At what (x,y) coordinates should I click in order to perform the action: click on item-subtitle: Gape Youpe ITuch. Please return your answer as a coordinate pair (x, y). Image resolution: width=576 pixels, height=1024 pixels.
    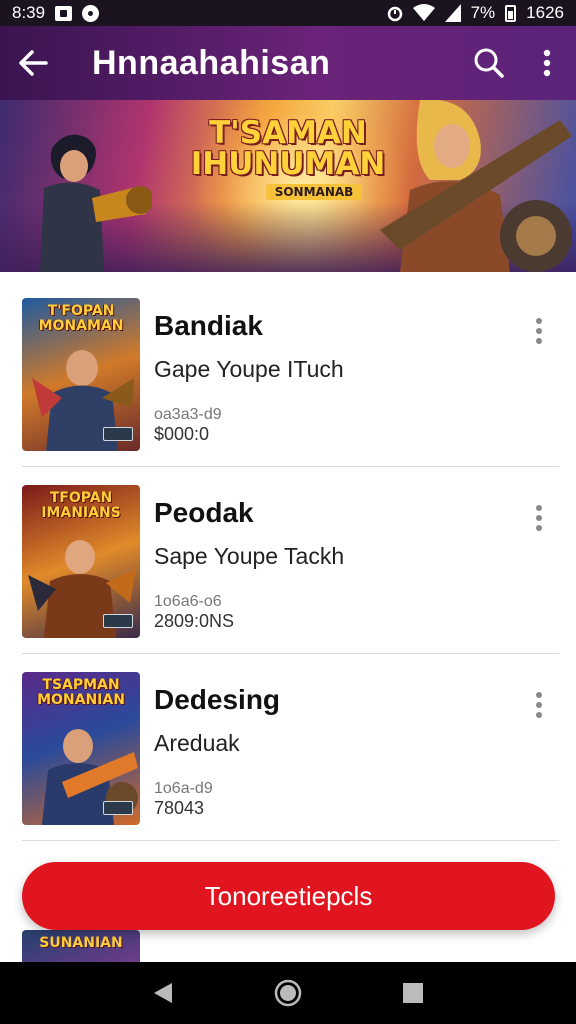
    Looking at the image, I should click on (249, 369).